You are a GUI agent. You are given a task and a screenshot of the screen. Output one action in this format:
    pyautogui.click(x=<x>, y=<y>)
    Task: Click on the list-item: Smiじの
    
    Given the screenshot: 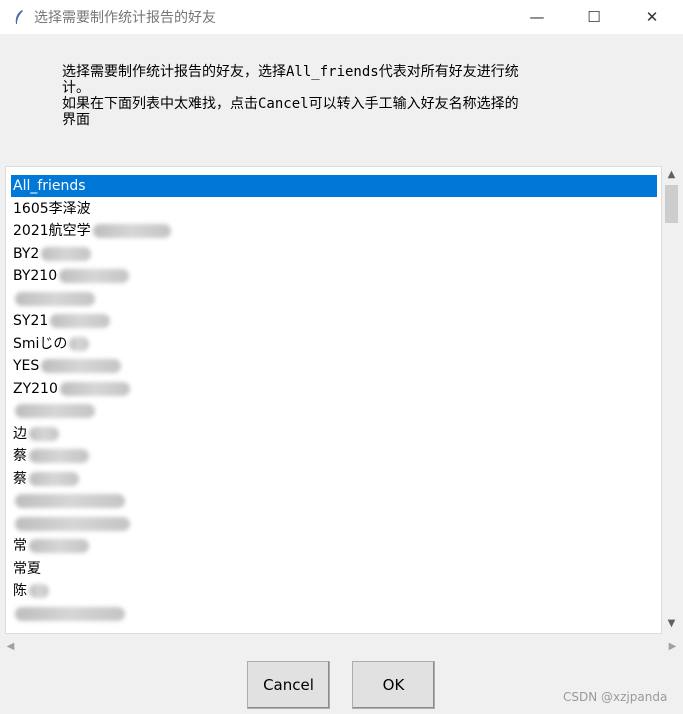 What is the action you would take?
    pyautogui.click(x=334, y=344)
    